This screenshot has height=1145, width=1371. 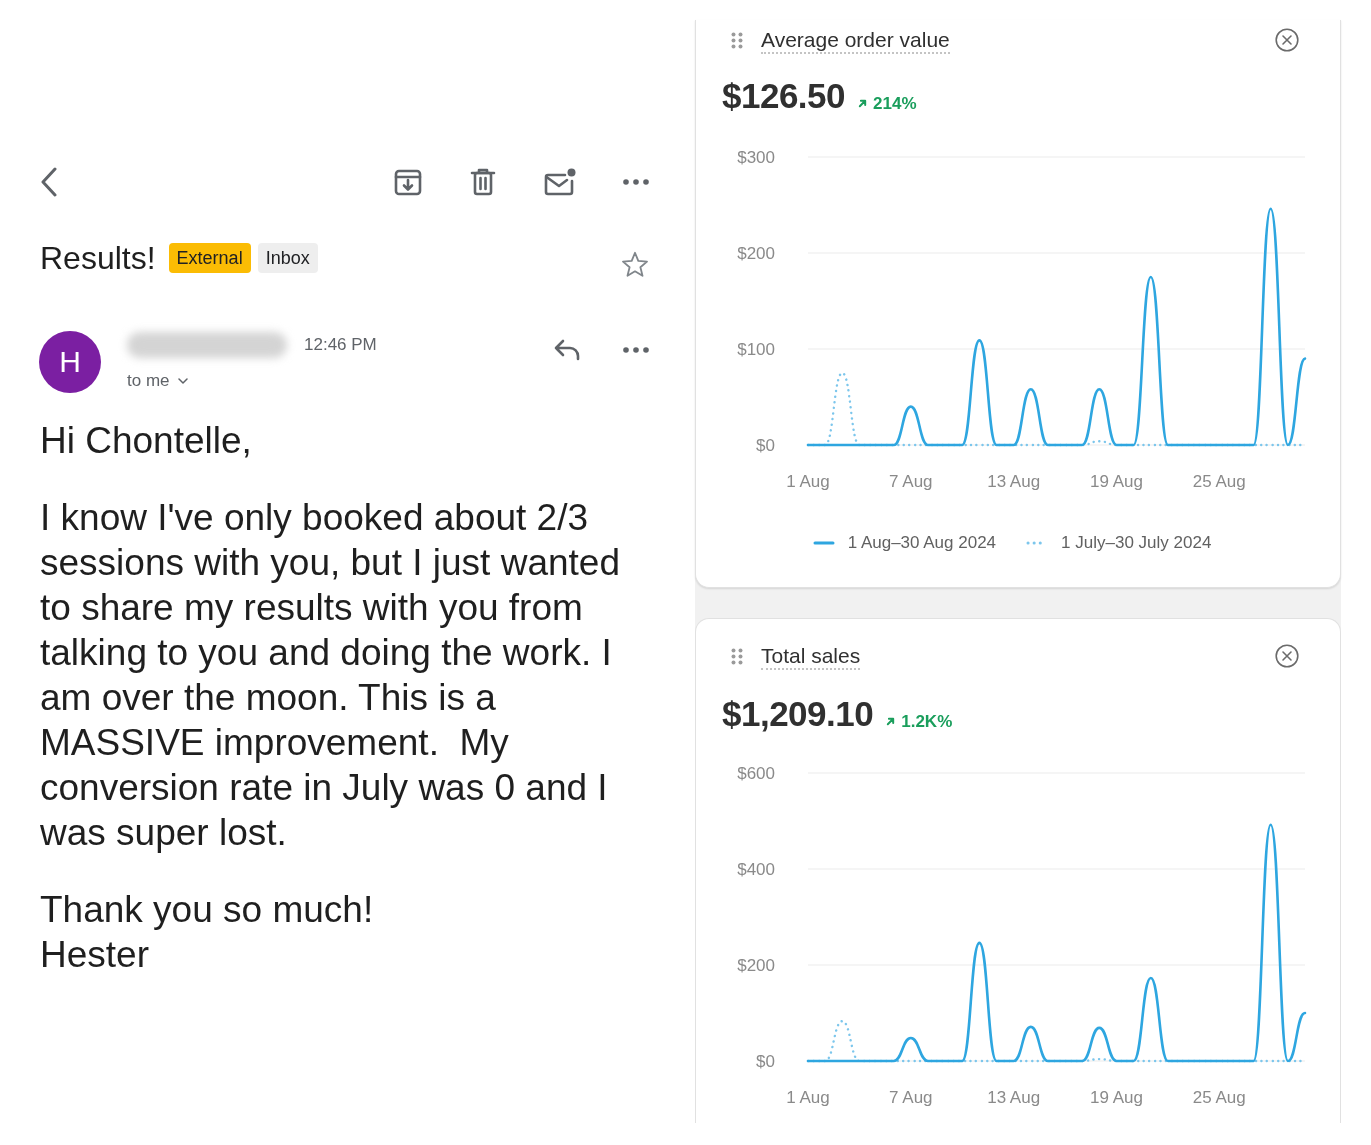 I want to click on metric-value: $1,209.10, so click(x=798, y=714).